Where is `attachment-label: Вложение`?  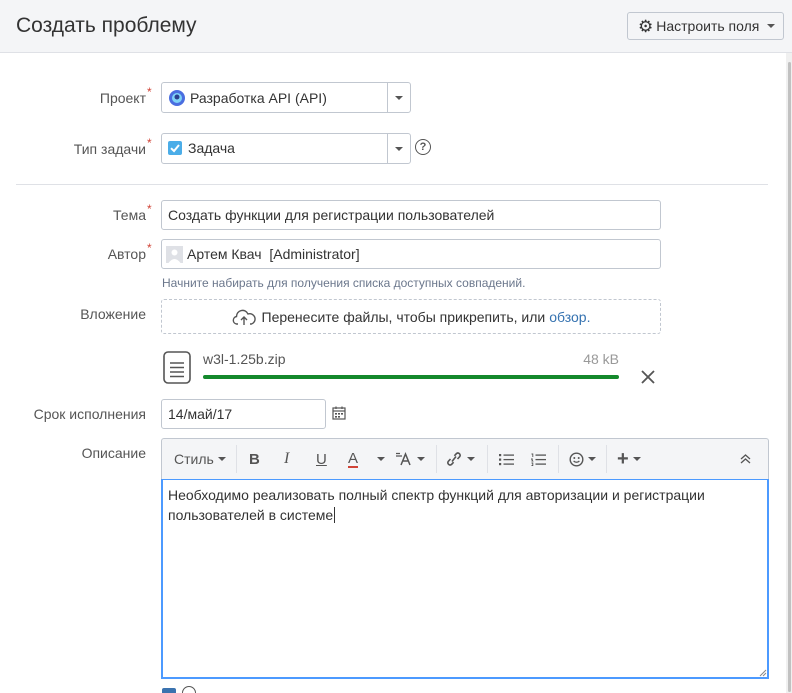
attachment-label: Вложение is located at coordinates (113, 314).